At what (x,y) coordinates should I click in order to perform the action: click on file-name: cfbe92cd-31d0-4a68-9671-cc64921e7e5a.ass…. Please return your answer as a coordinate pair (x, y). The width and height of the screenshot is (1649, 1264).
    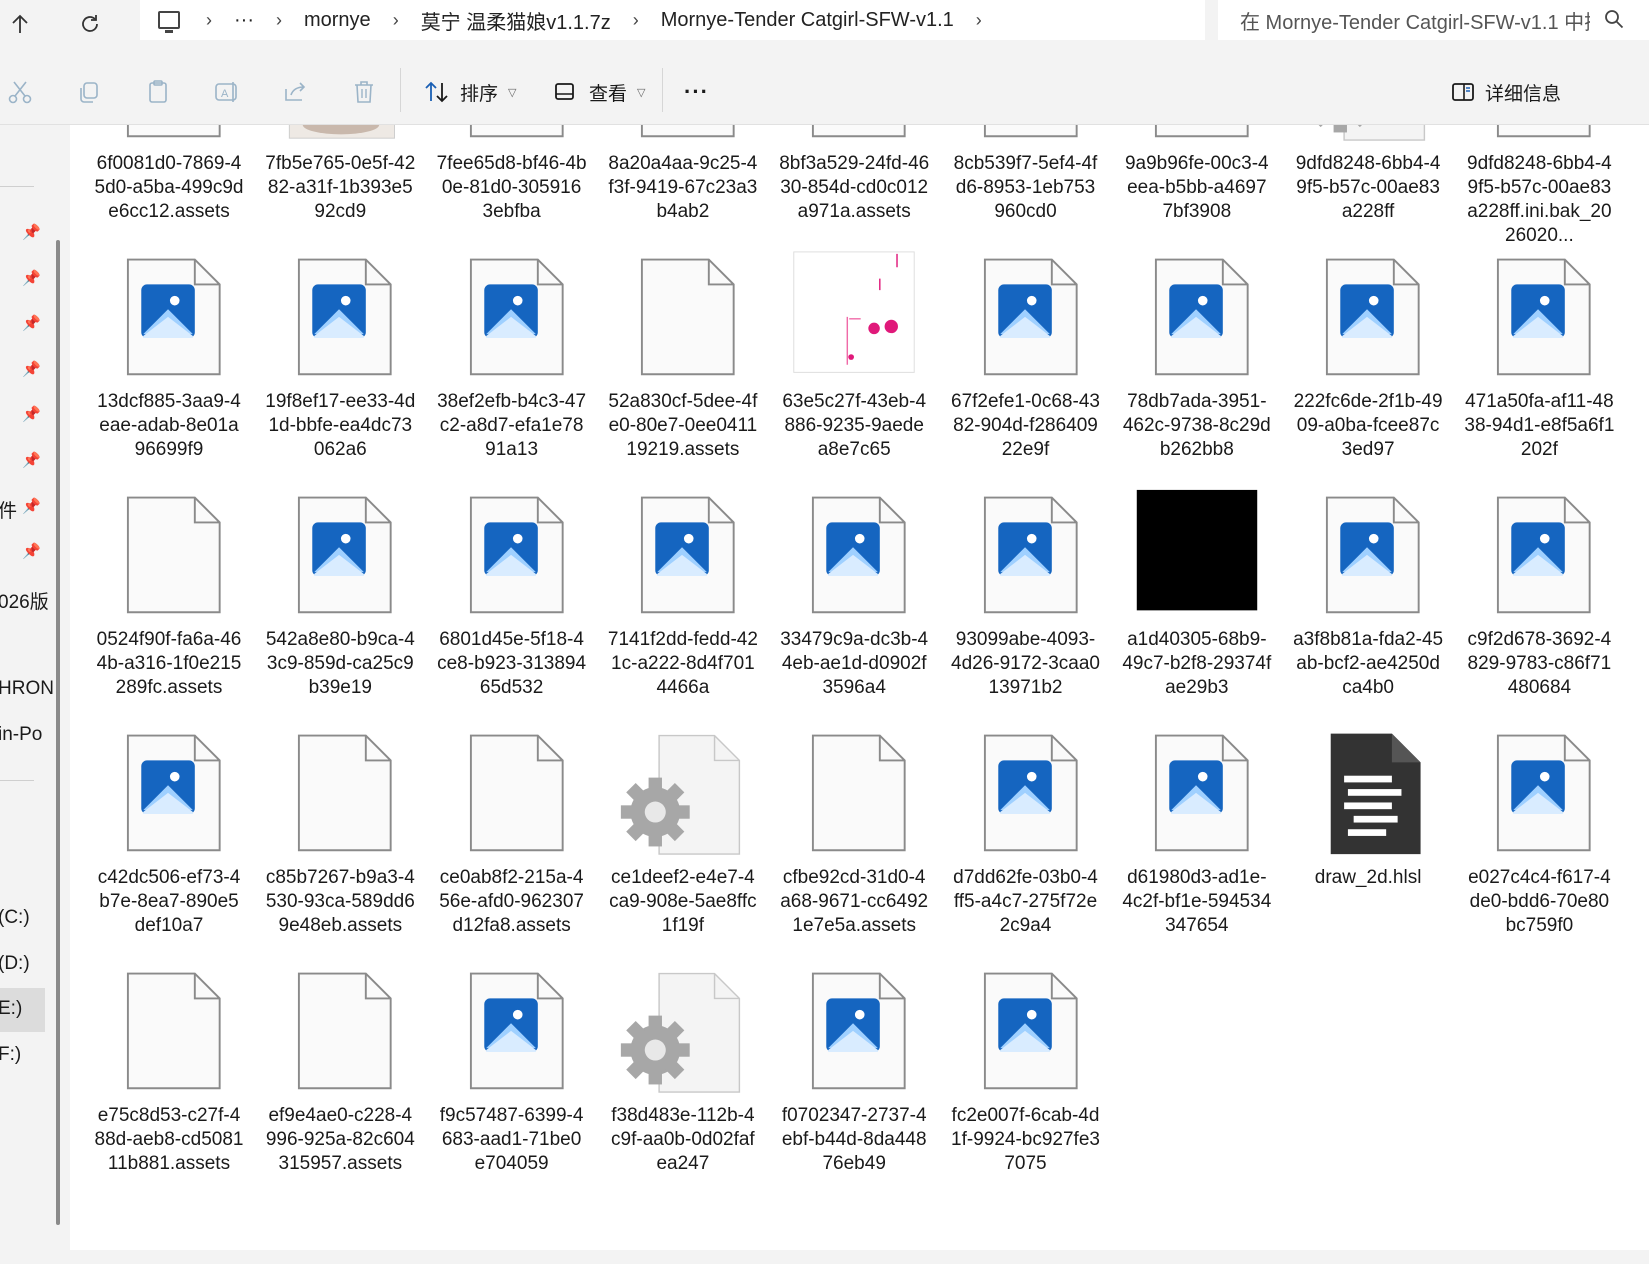
    Looking at the image, I should click on (854, 901).